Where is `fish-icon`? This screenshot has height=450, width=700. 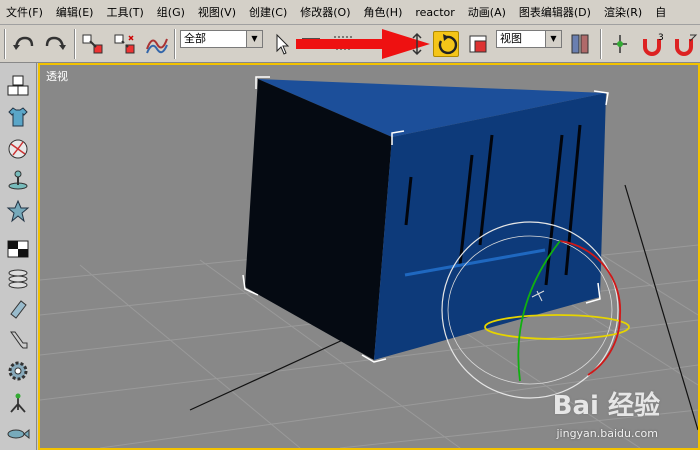
fish-icon is located at coordinates (18, 434).